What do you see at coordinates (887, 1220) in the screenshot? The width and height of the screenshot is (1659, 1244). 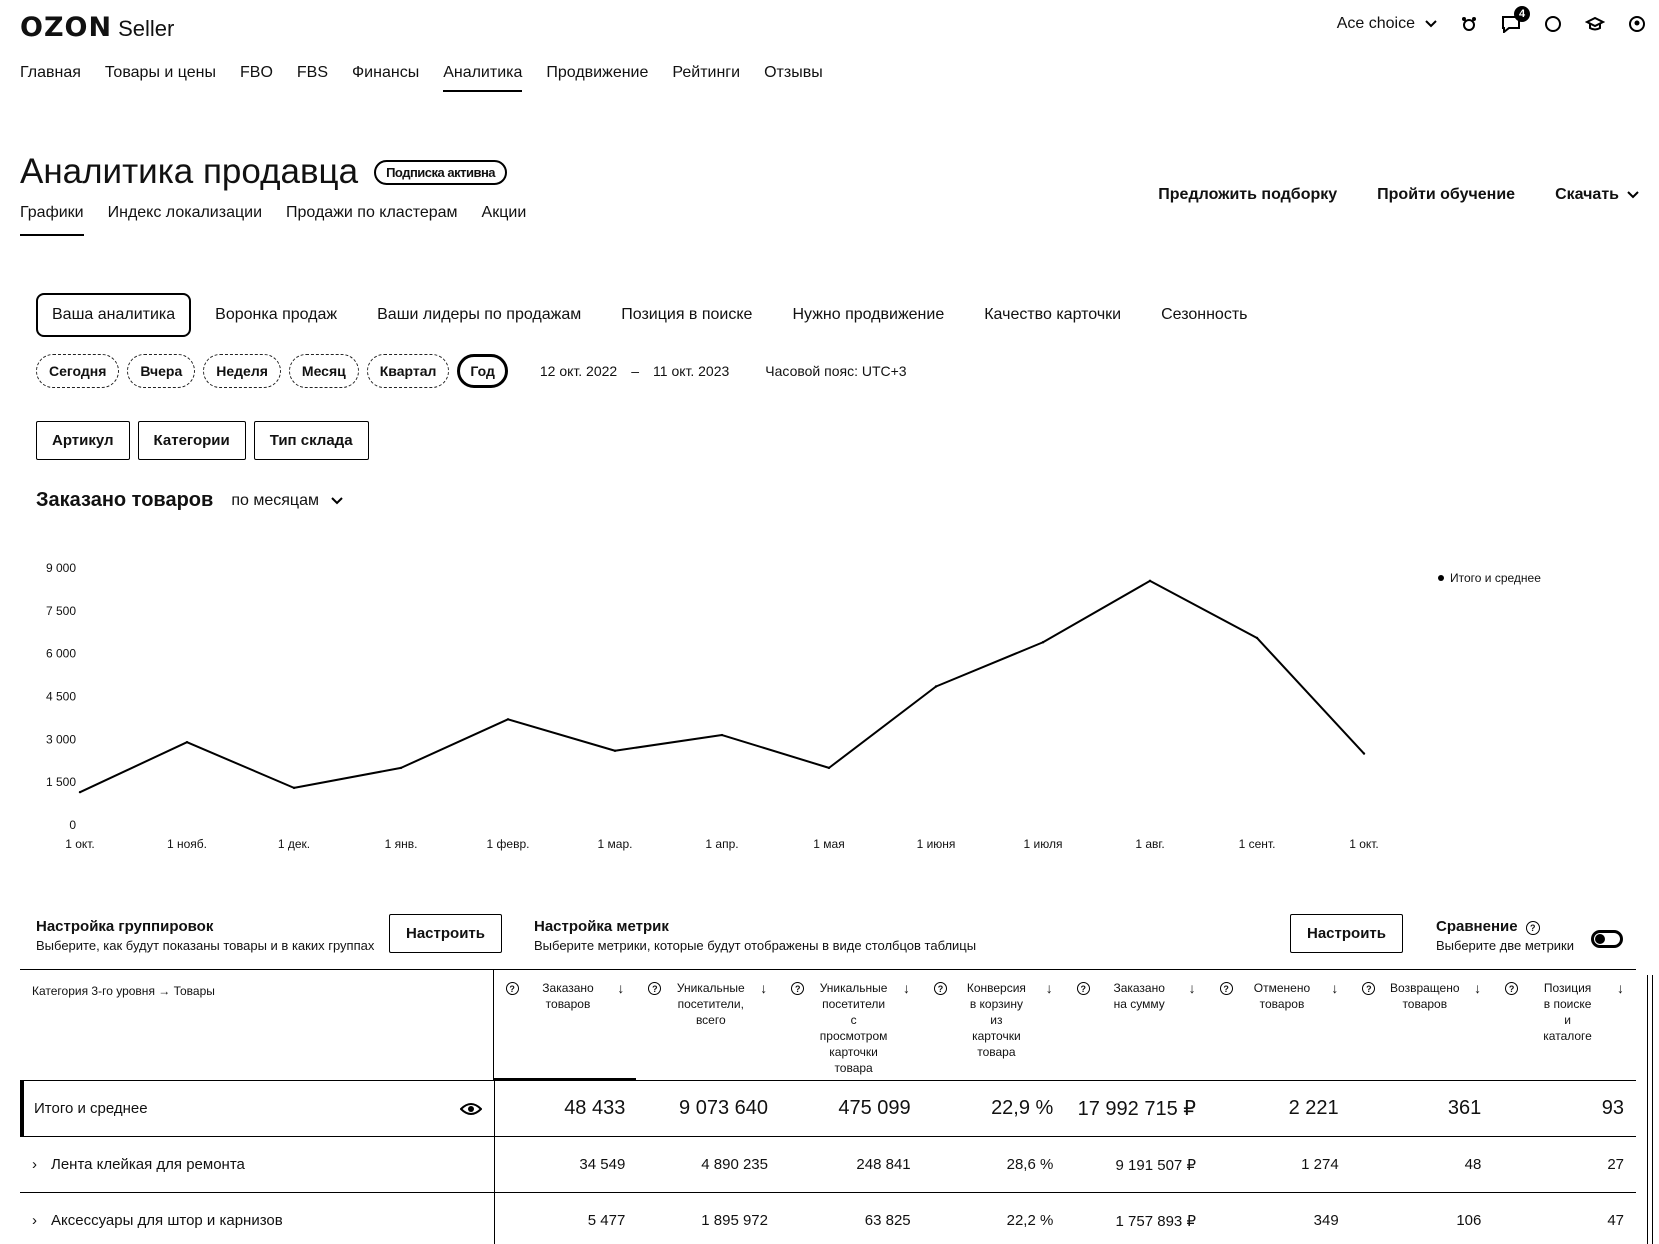 I see `cell-unique-visitors-card: 63 825` at bounding box center [887, 1220].